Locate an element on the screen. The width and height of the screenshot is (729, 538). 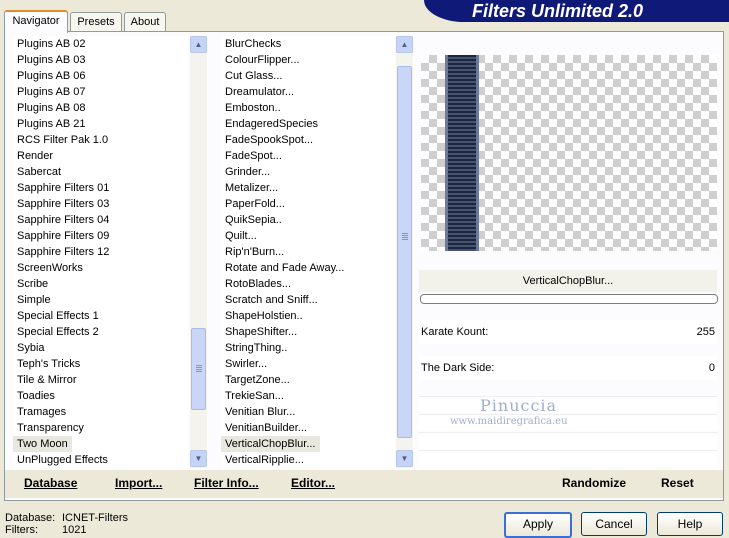
list-item: Sybia is located at coordinates (100, 348).